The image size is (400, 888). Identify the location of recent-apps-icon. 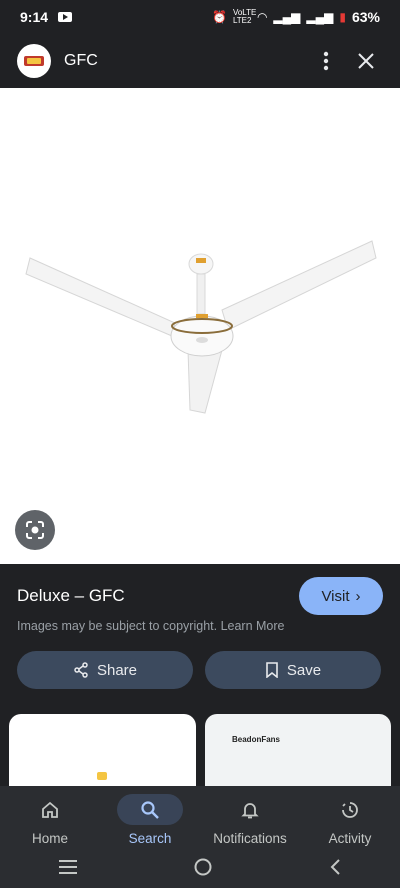
(68, 867).